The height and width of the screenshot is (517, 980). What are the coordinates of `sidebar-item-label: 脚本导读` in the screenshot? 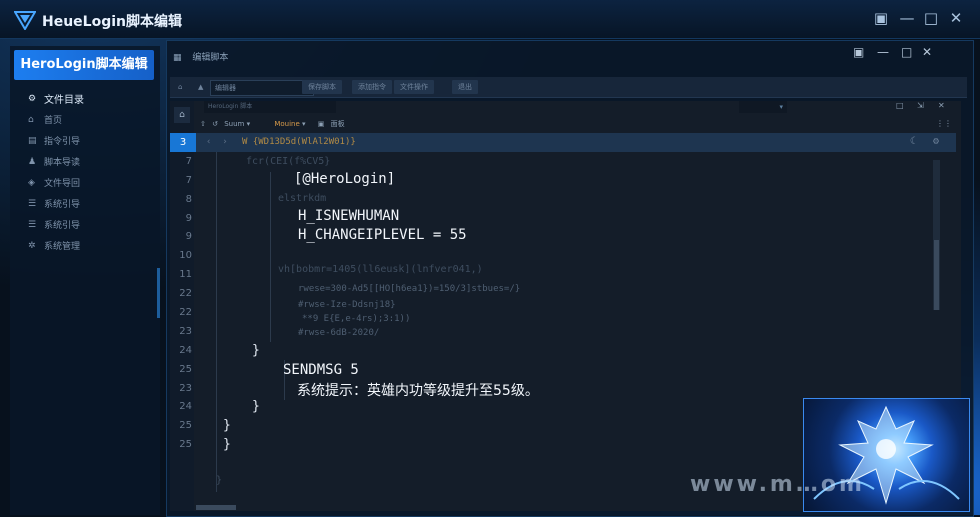 It's located at (62, 163).